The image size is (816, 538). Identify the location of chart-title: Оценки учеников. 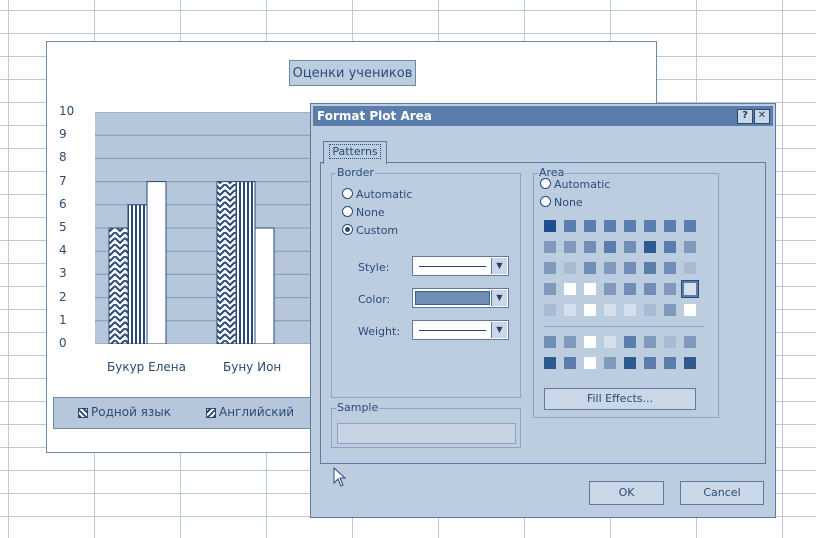
(352, 73).